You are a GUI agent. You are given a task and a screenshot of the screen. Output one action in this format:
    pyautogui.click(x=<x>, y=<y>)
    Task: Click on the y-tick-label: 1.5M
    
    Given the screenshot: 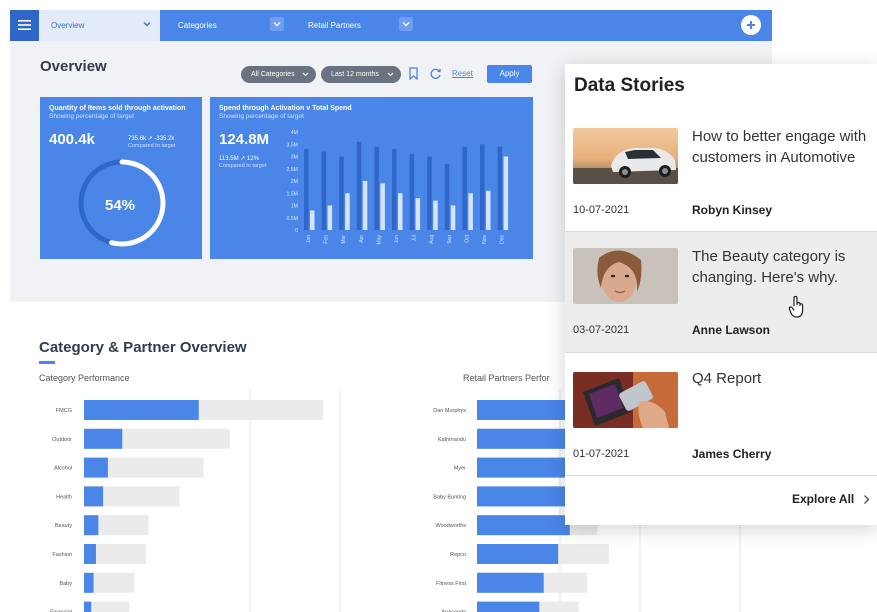 What is the action you would take?
    pyautogui.click(x=292, y=194)
    